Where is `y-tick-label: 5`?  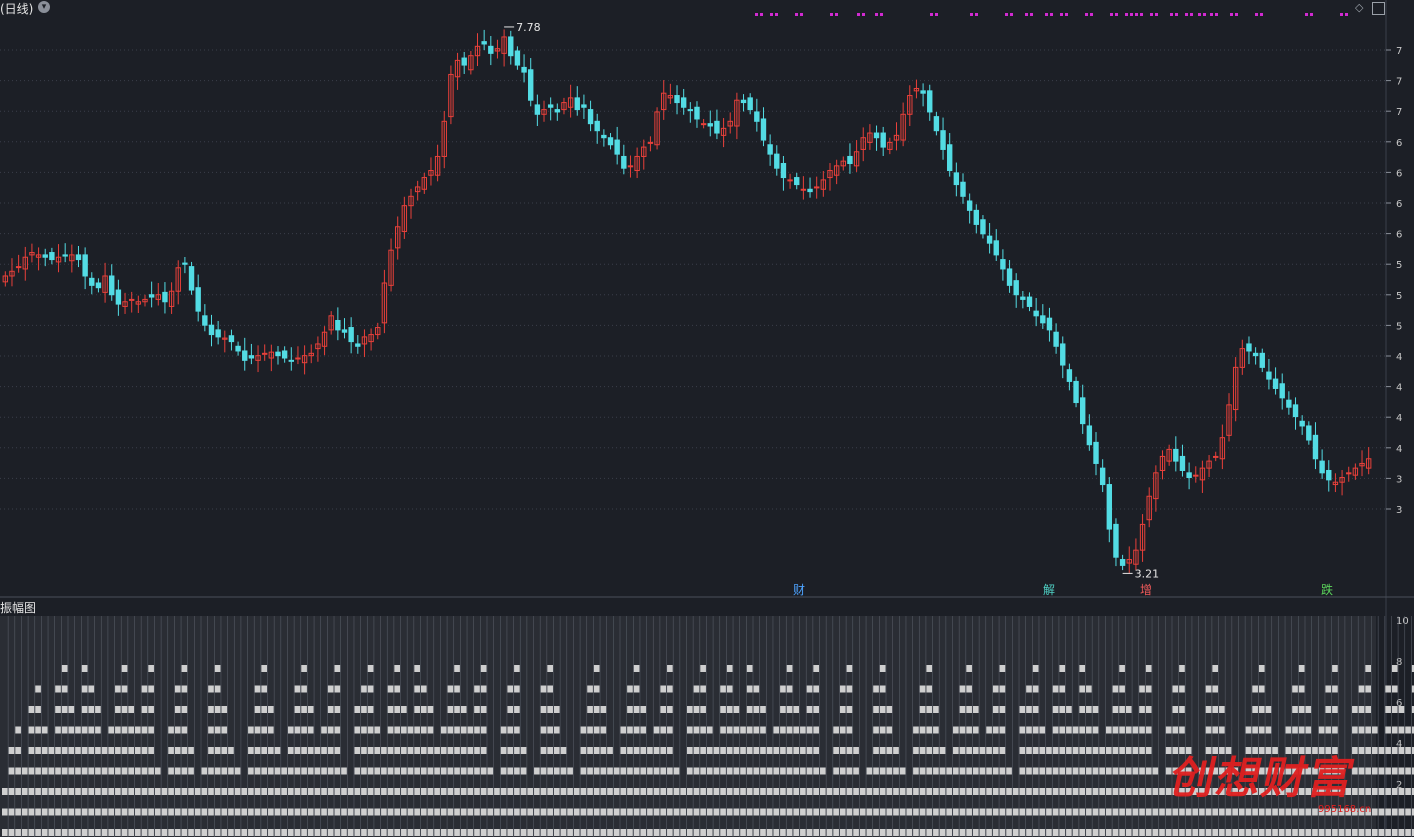
y-tick-label: 5 is located at coordinates (1399, 296).